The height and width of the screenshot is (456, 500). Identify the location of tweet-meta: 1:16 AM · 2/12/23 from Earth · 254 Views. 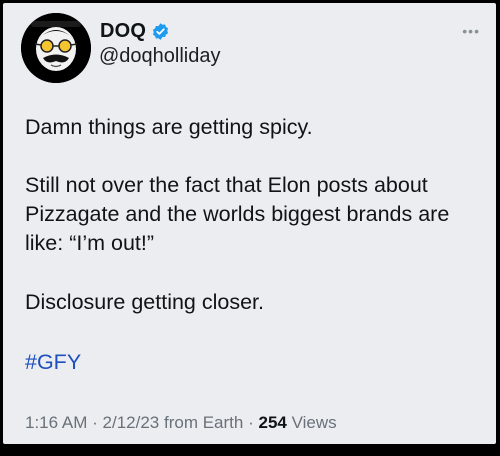
(181, 423).